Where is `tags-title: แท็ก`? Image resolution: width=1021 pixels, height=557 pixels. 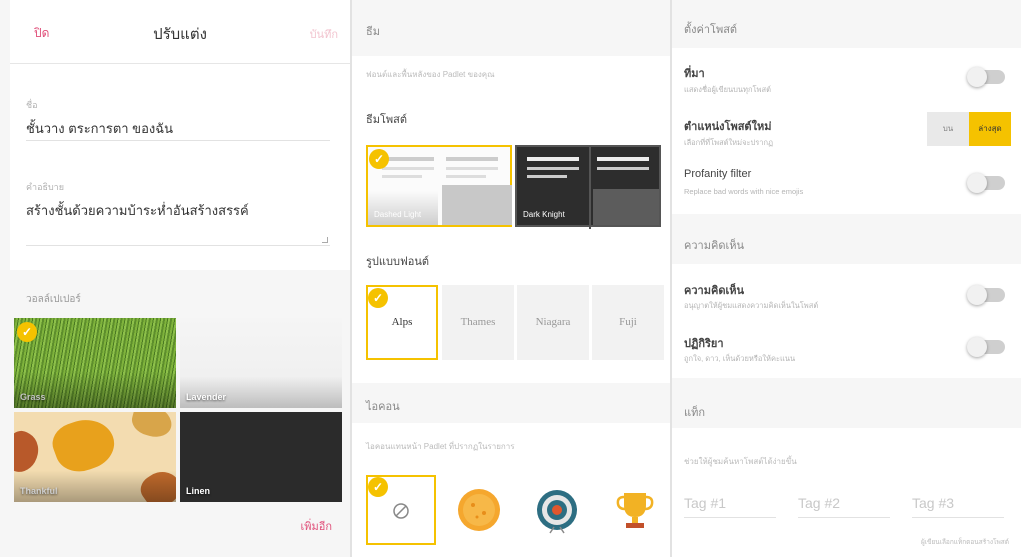
tags-title: แท็ก is located at coordinates (695, 413).